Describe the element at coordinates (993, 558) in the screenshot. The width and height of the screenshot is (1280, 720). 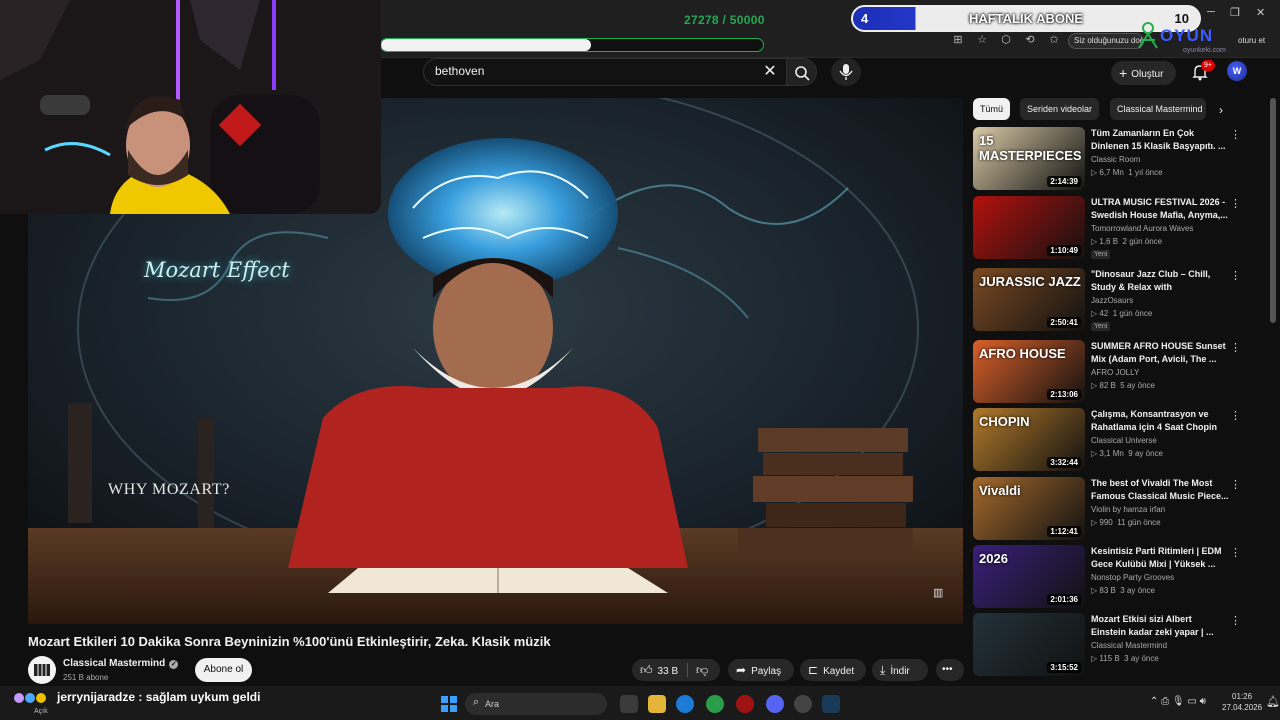
I see `thumbnail-text: 2026` at that location.